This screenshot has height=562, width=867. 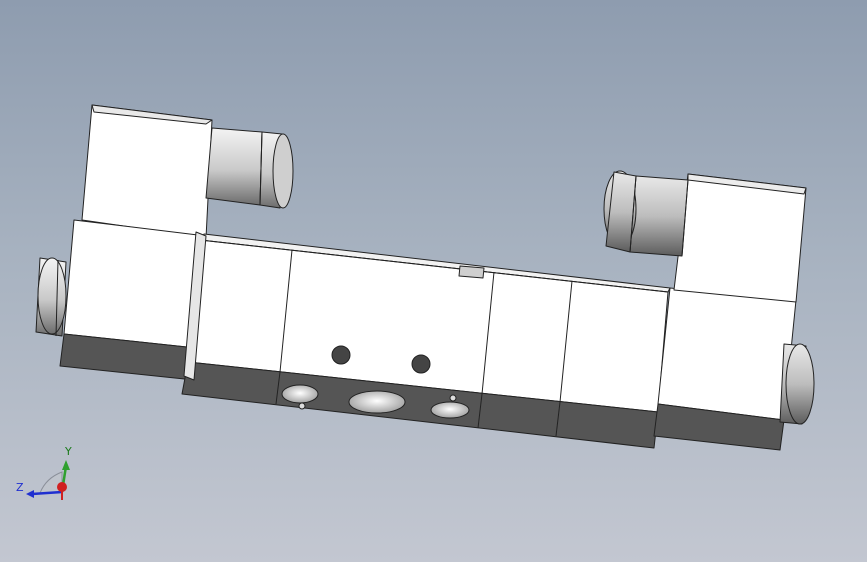 I want to click on right-connector-cylinder, so click(x=646, y=213).